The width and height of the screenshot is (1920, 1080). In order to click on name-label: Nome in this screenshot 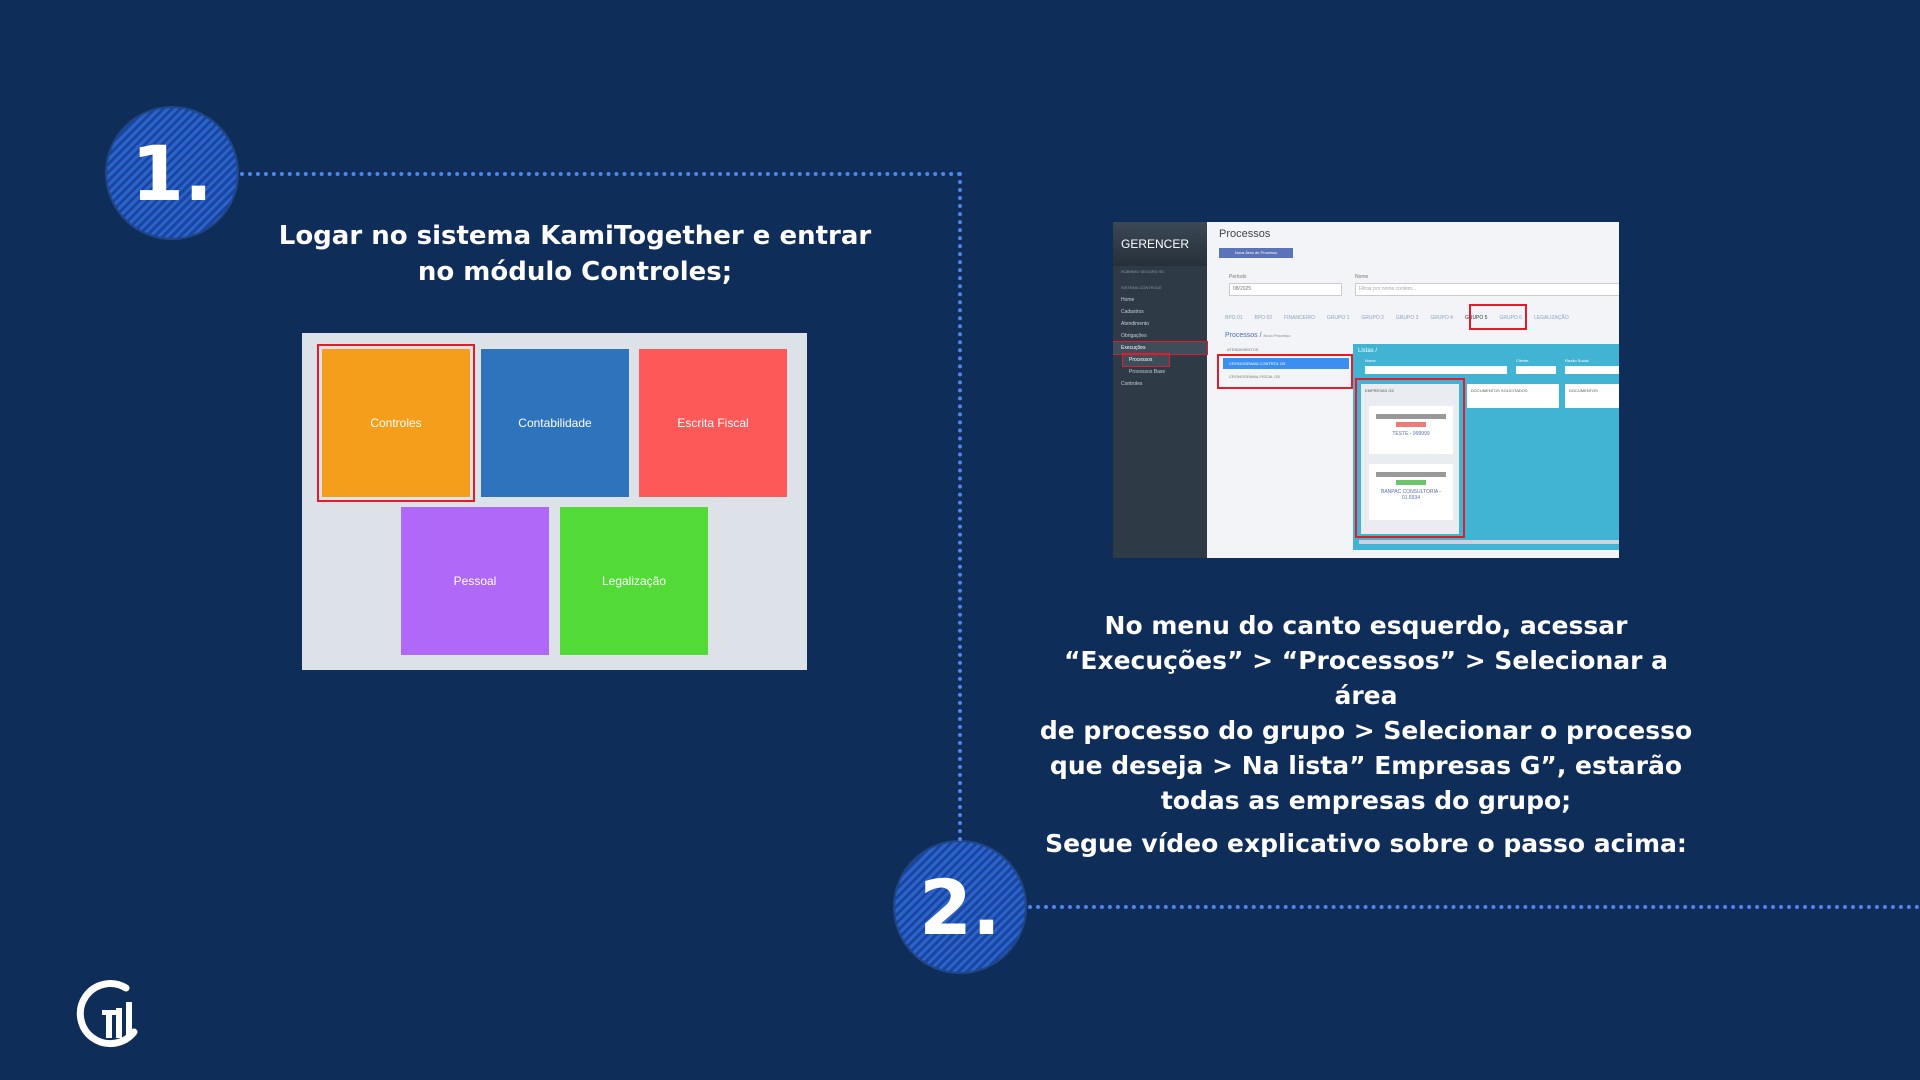, I will do `click(1362, 277)`.